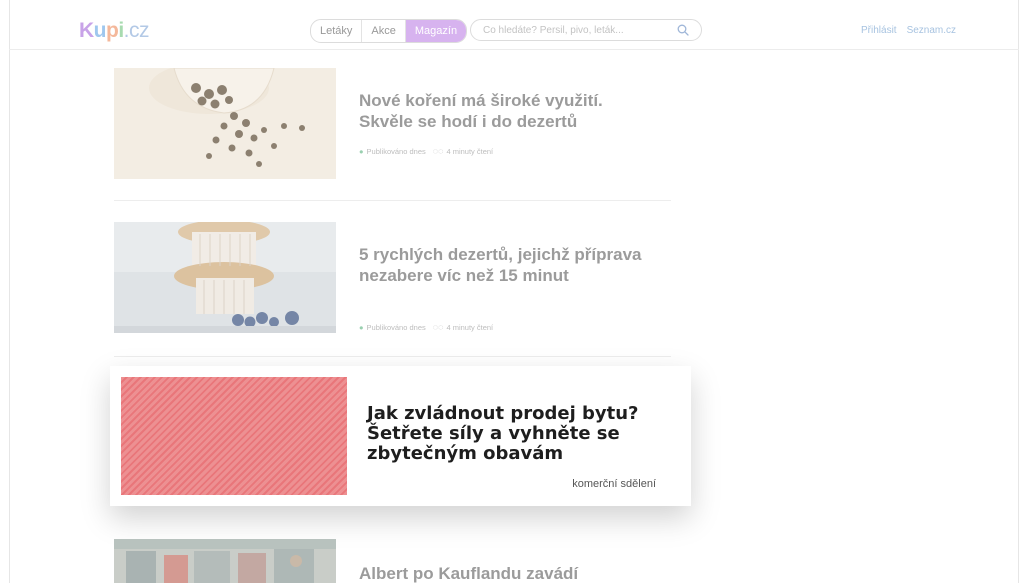 Image resolution: width=1027 pixels, height=584 pixels. I want to click on sponsored-image-placeholder, so click(234, 436).